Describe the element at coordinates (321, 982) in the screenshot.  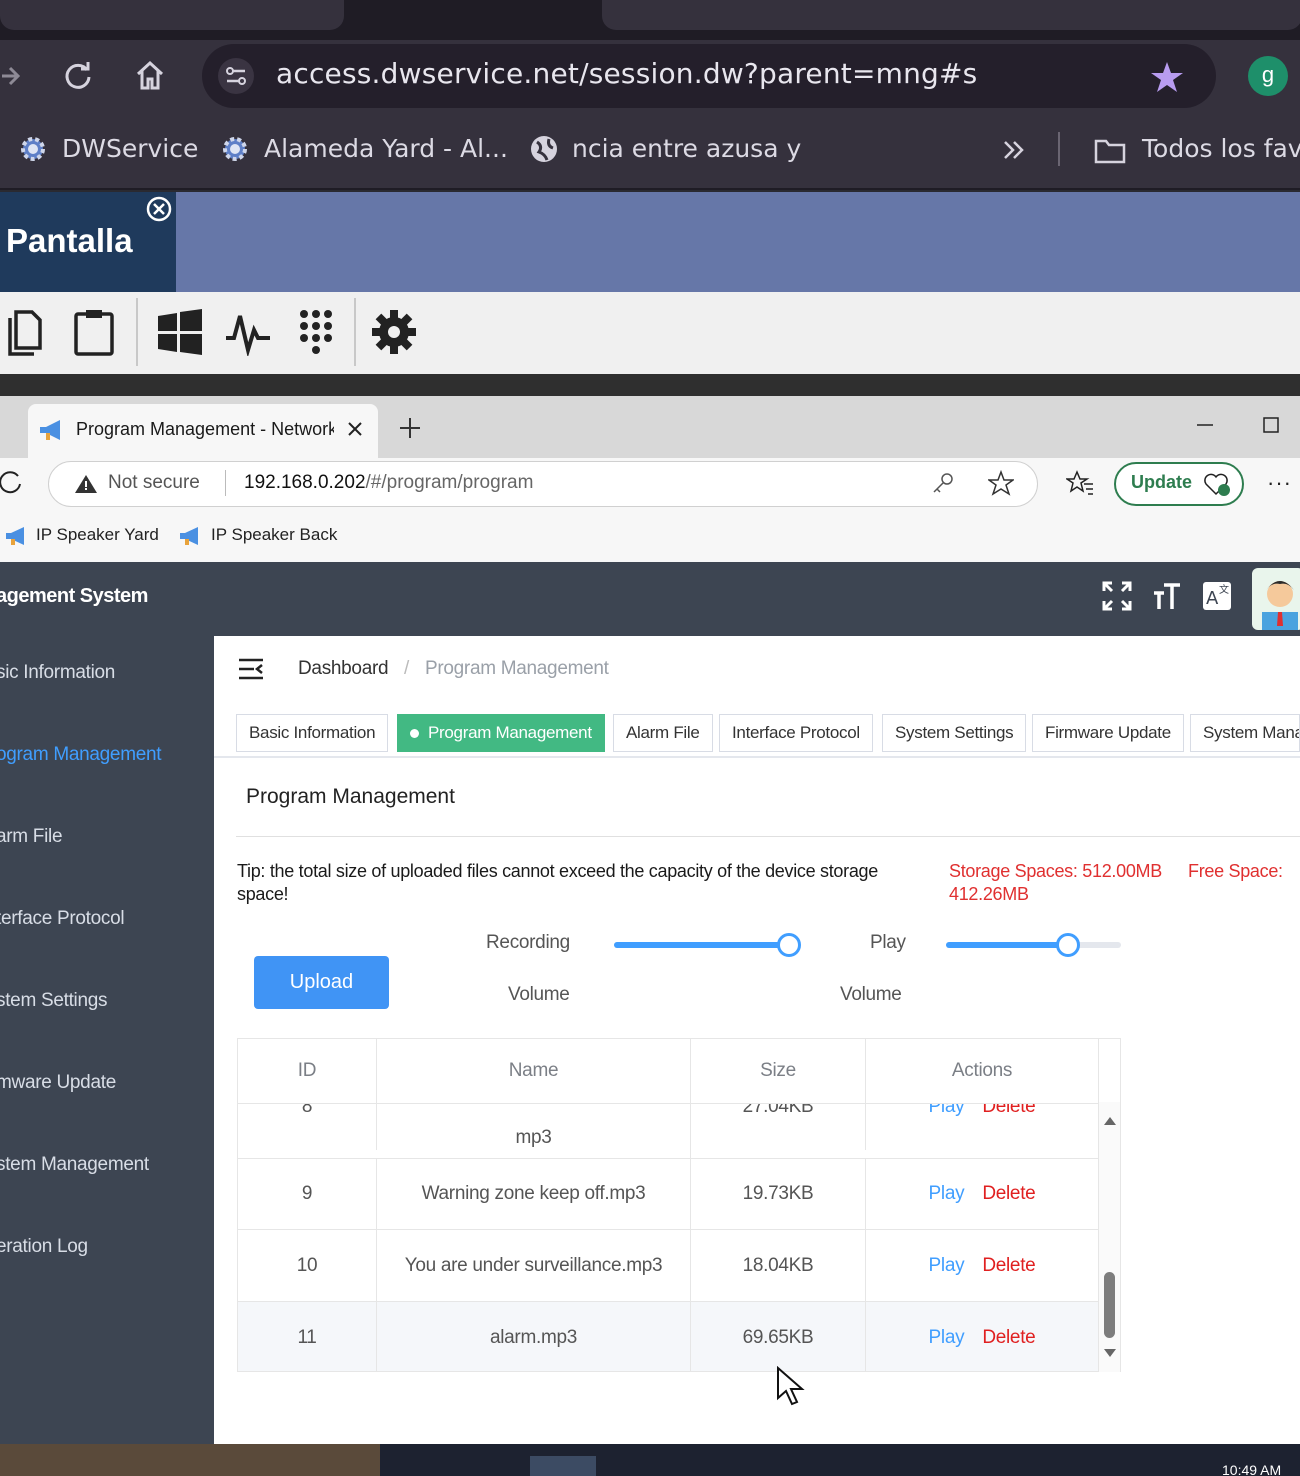
I see `upload-button: Upload` at that location.